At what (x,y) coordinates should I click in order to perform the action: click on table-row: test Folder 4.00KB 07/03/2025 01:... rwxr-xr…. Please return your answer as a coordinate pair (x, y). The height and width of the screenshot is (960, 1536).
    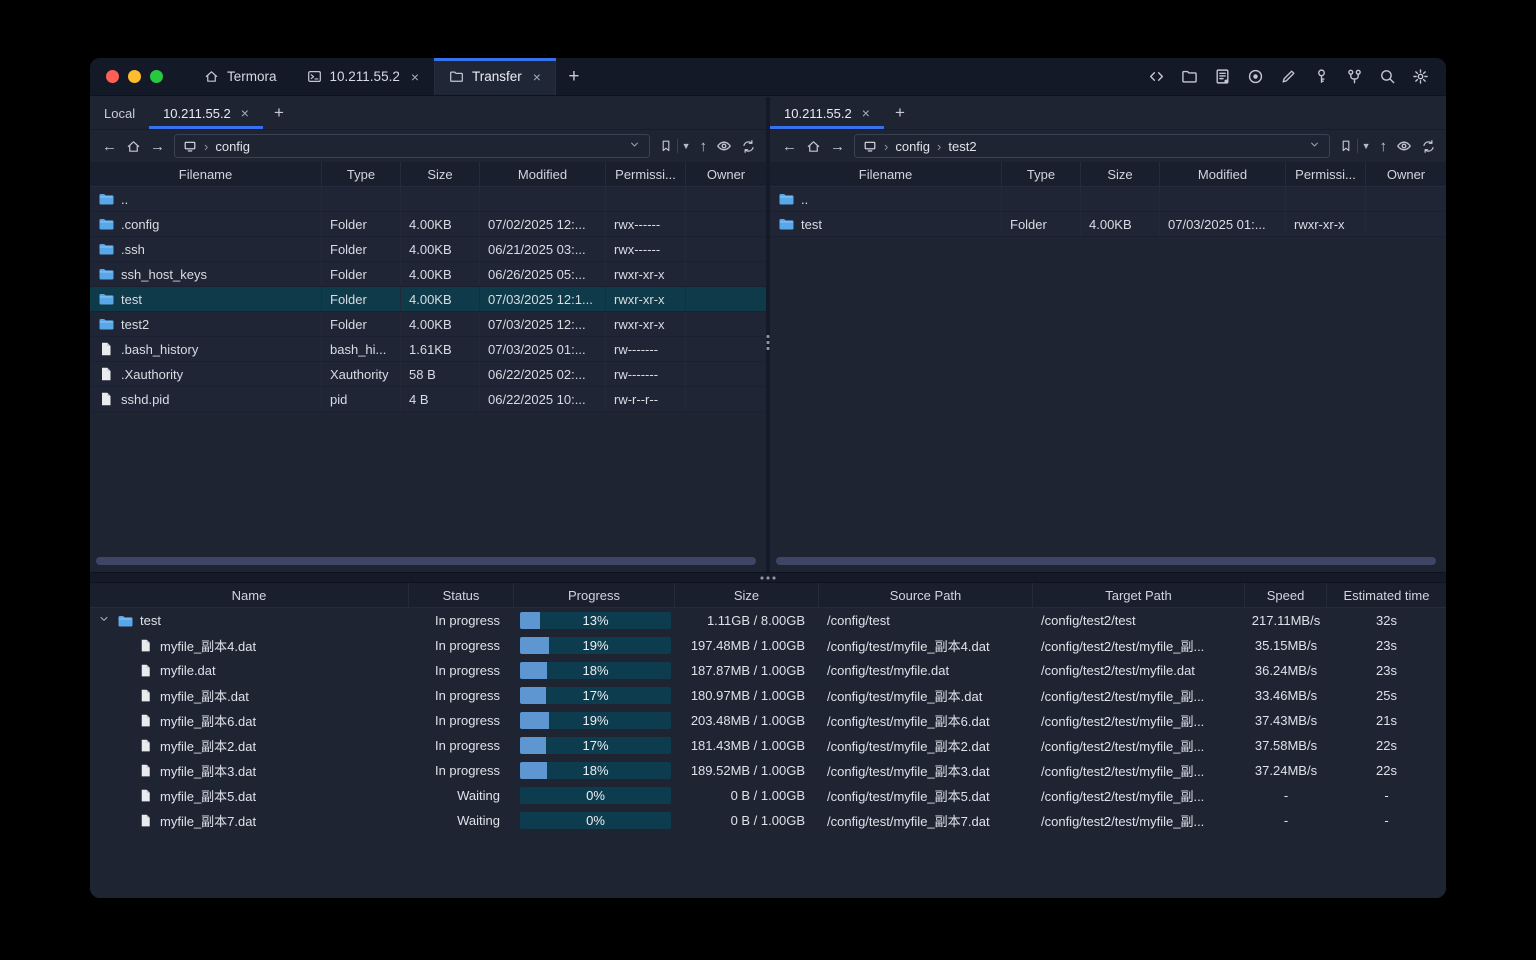
    Looking at the image, I should click on (1108, 224).